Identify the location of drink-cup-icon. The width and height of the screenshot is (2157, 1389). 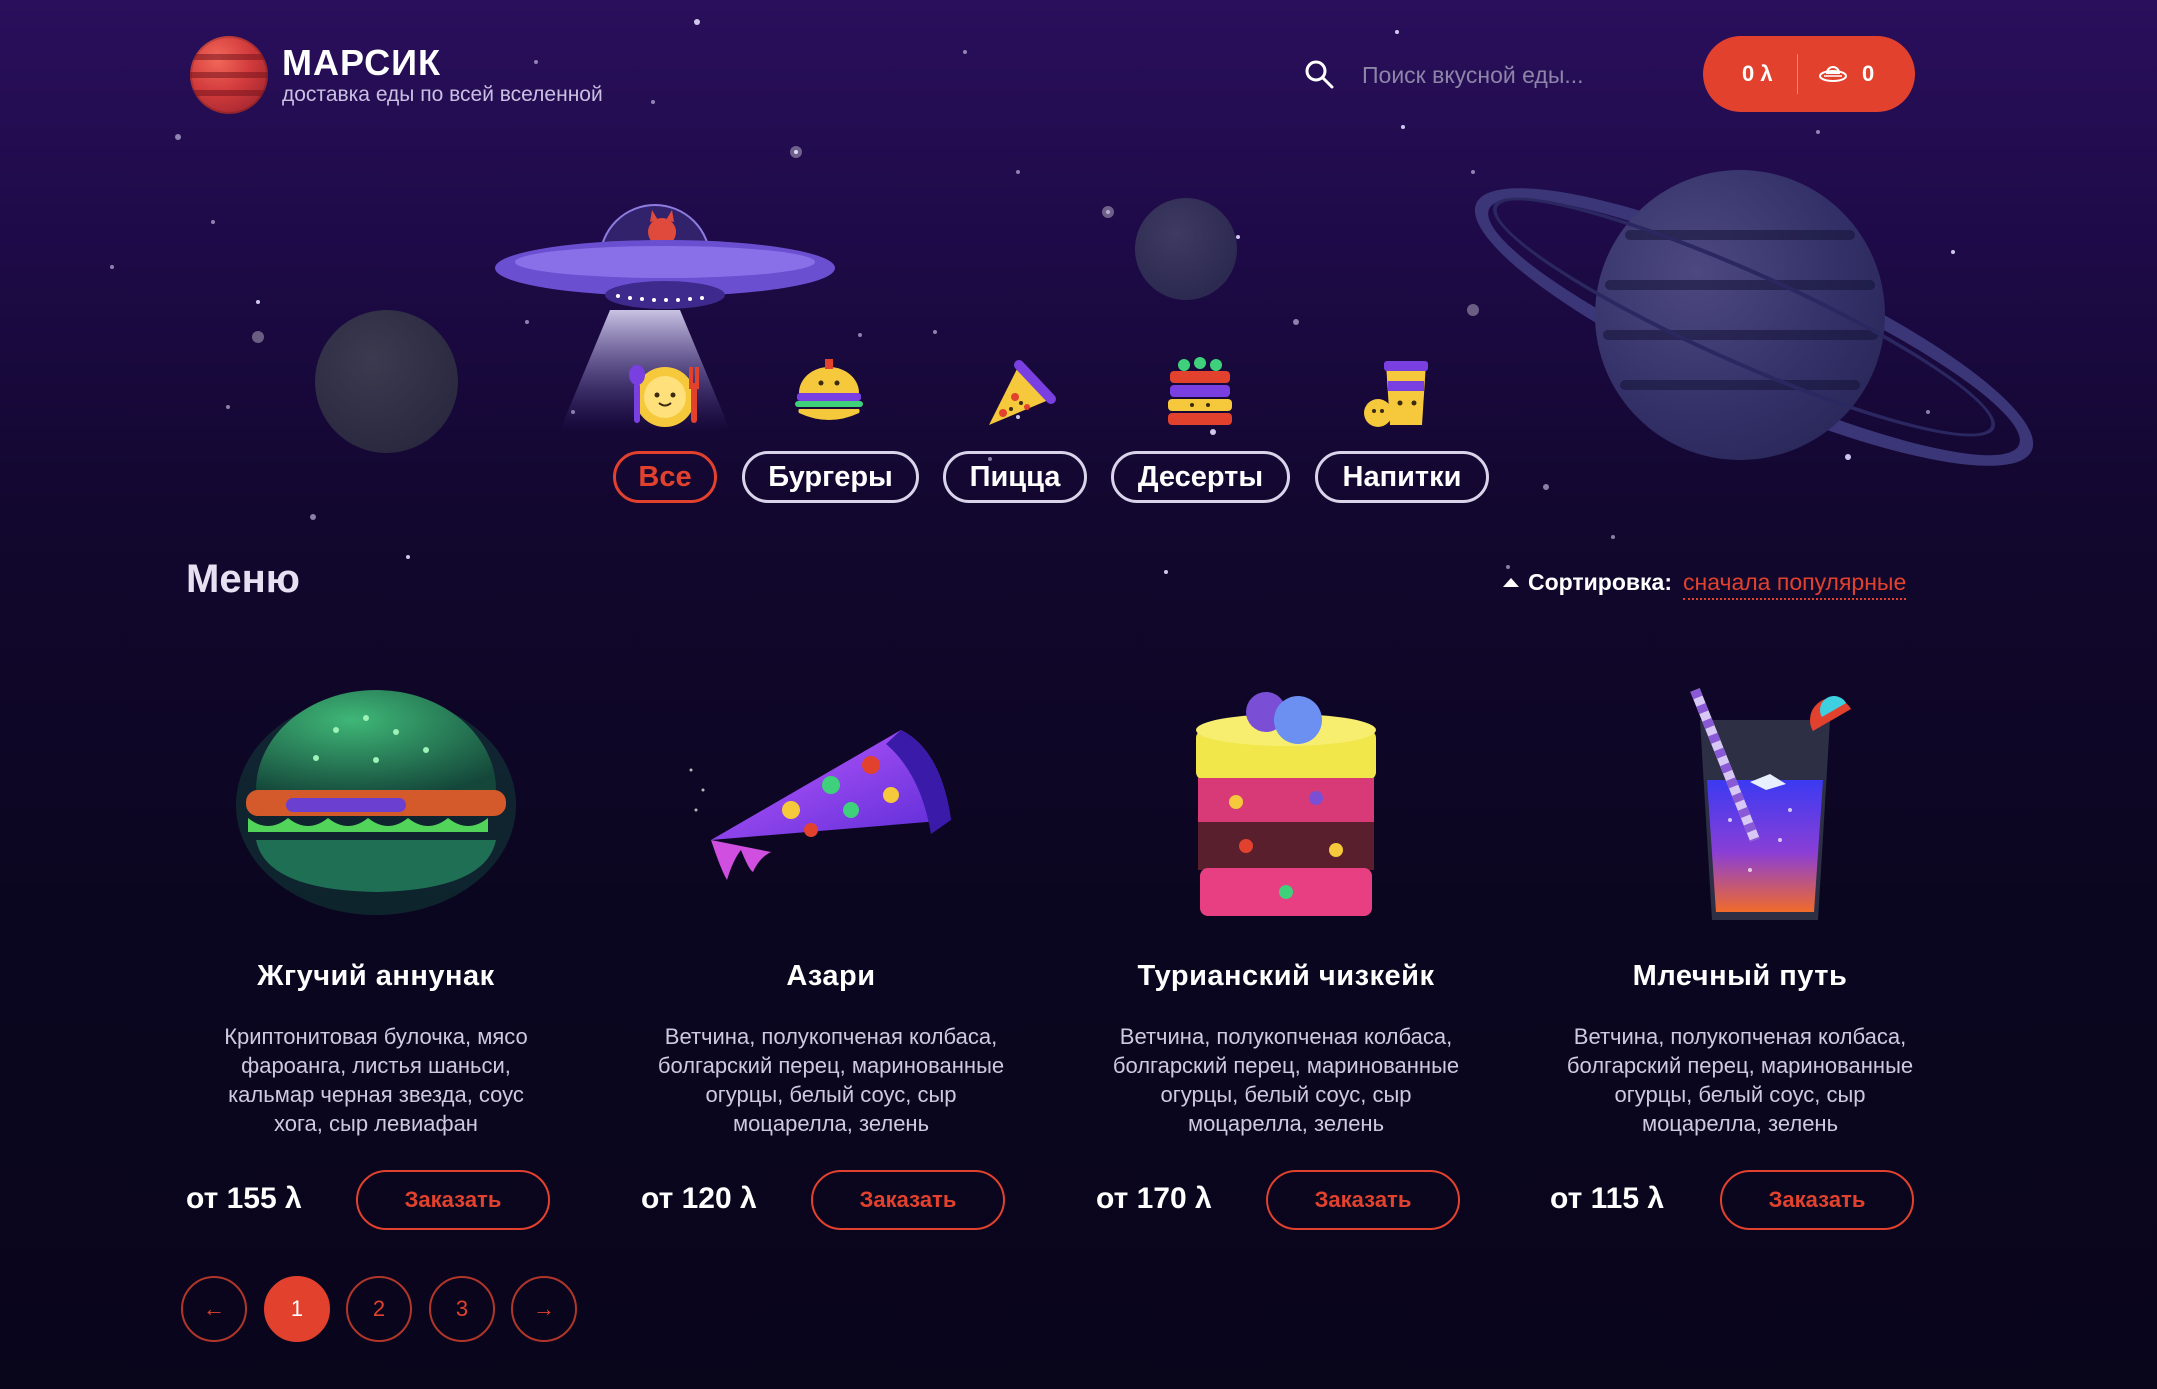
(1400, 395).